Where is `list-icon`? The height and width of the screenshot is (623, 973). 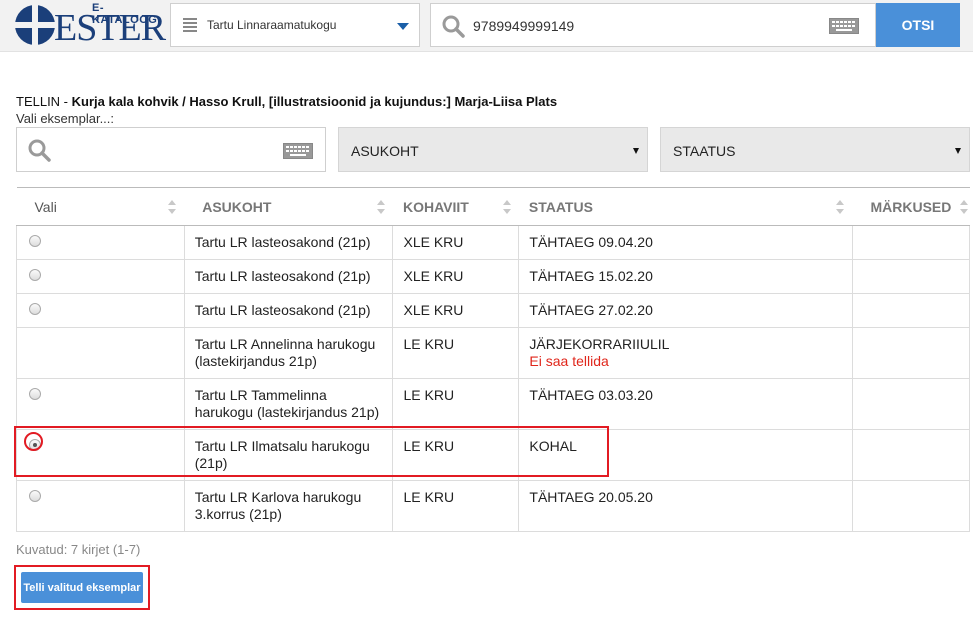
list-icon is located at coordinates (190, 25).